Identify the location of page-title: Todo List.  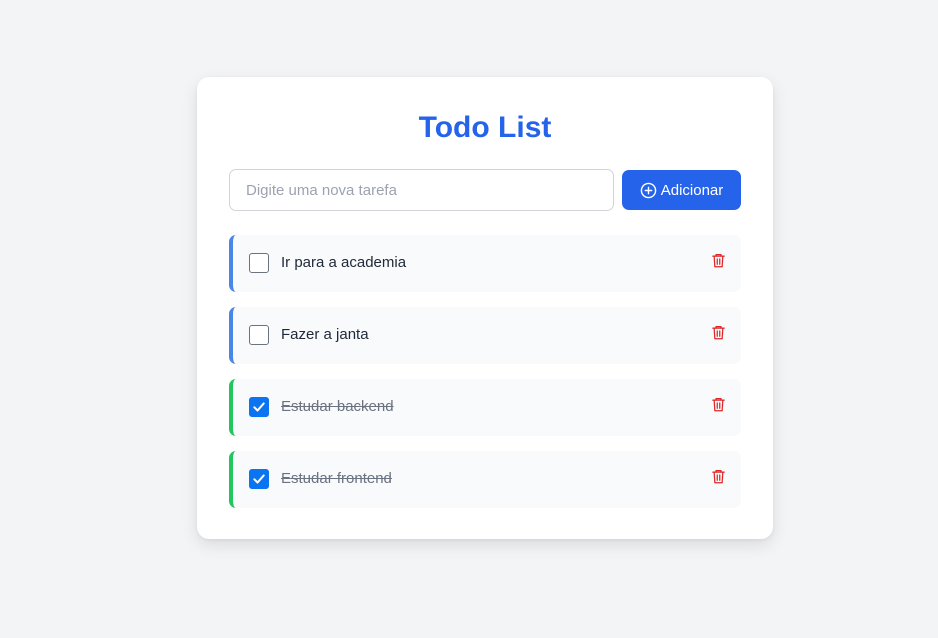
(485, 127).